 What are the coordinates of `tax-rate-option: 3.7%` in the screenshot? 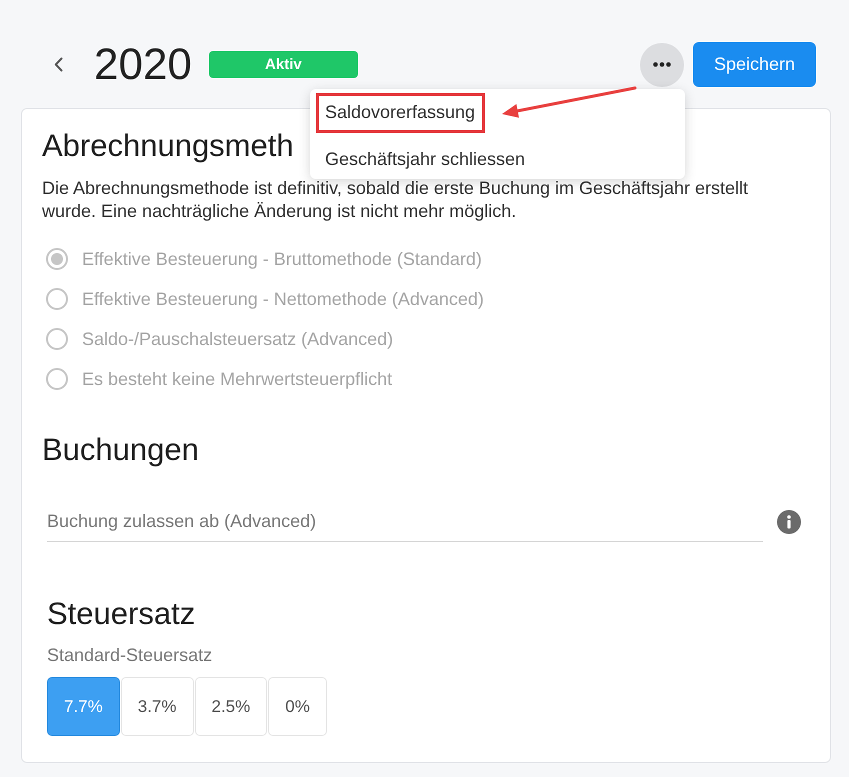 It's located at (157, 706).